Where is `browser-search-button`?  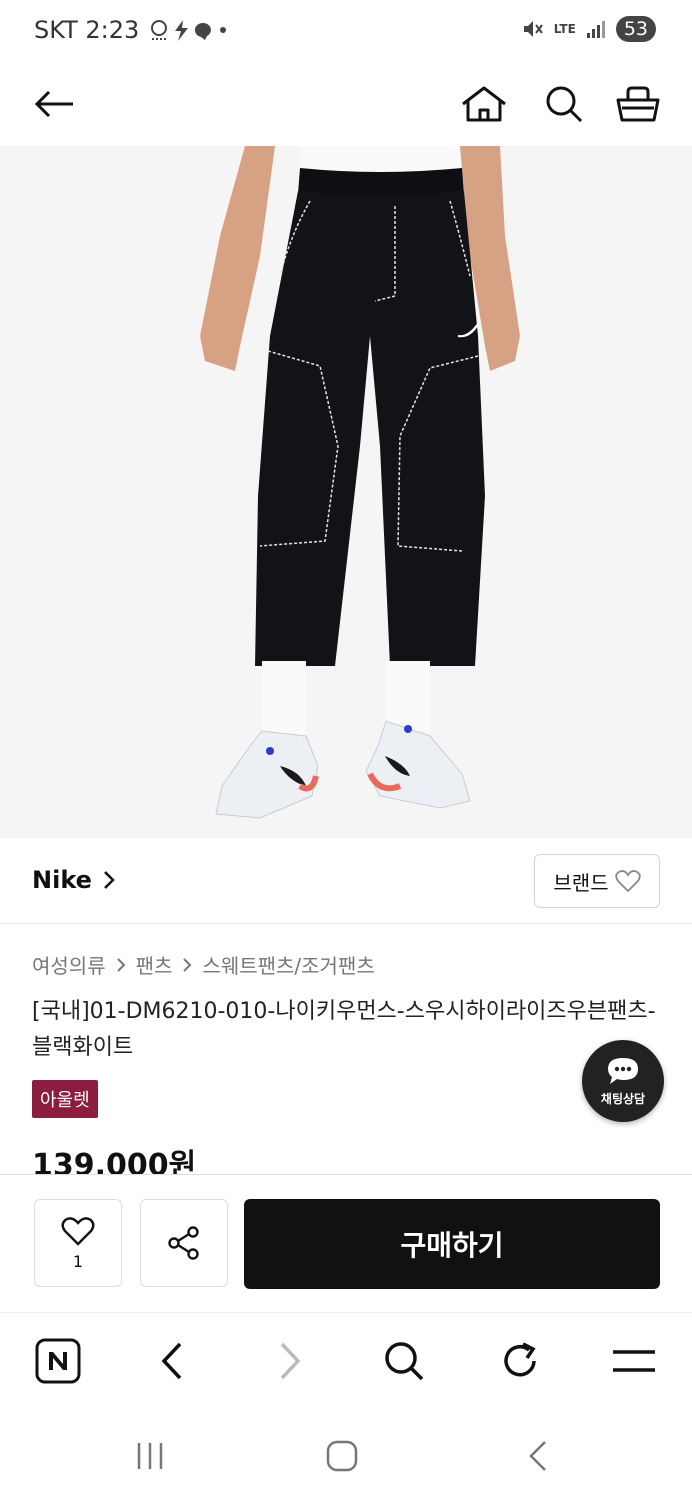 browser-search-button is located at coordinates (404, 1361).